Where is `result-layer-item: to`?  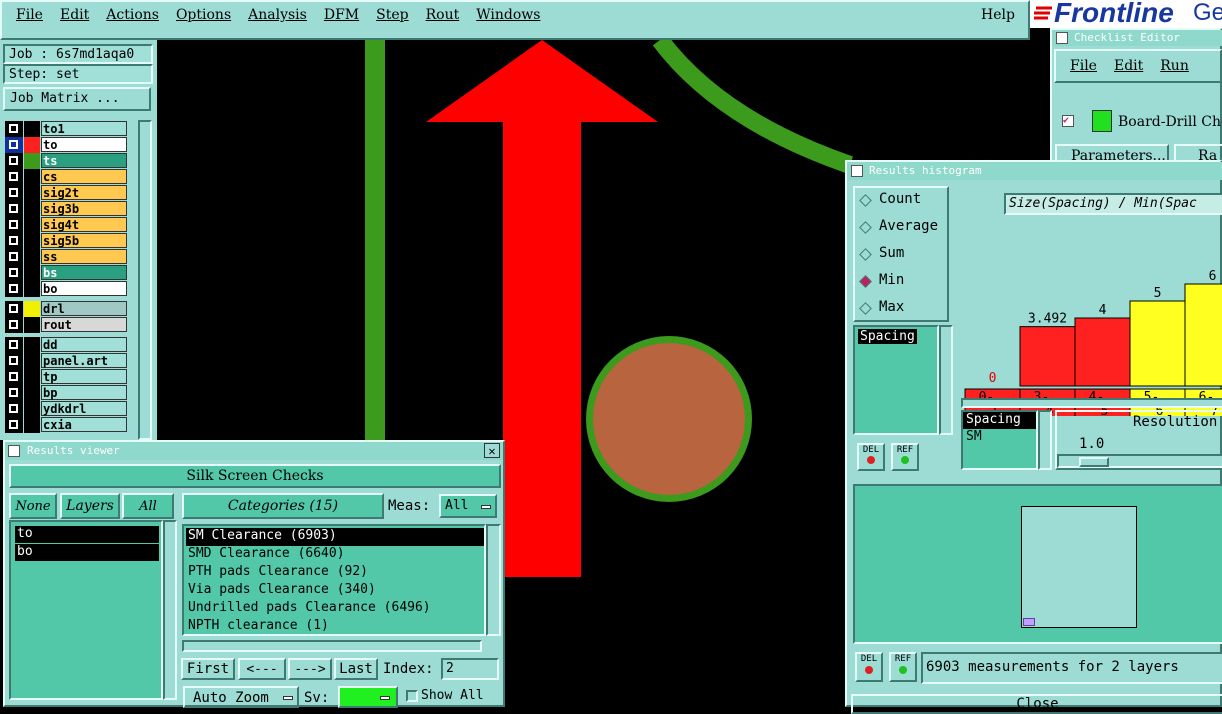 result-layer-item: to is located at coordinates (87, 534).